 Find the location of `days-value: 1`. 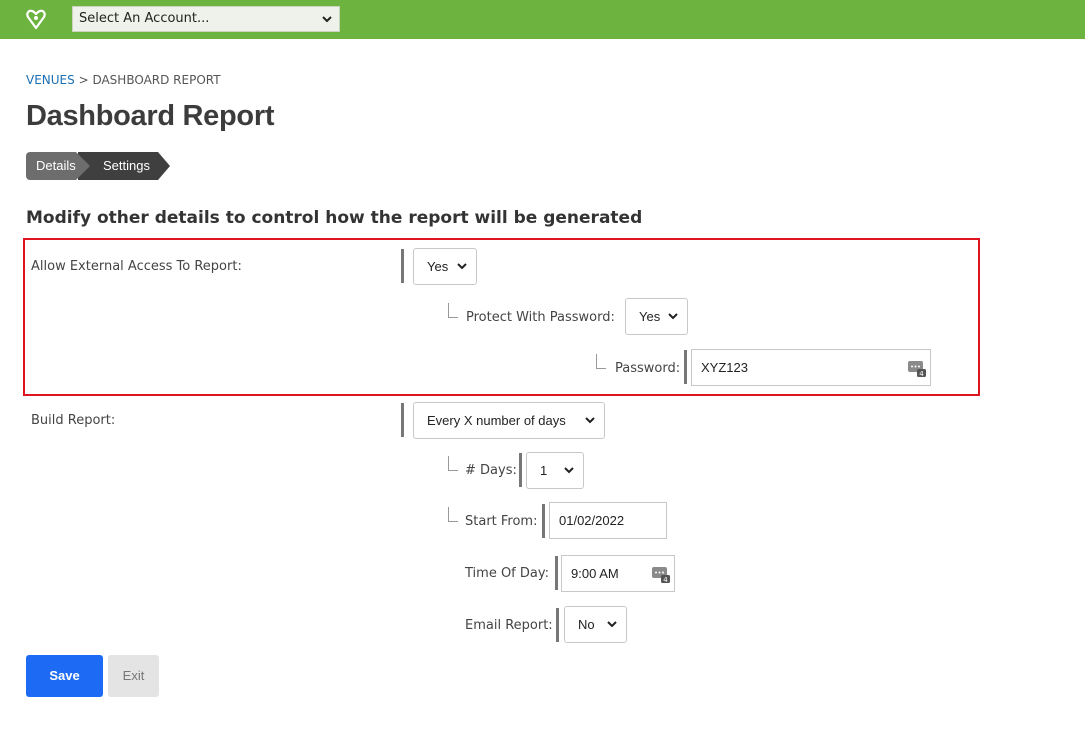

days-value: 1 is located at coordinates (544, 470).